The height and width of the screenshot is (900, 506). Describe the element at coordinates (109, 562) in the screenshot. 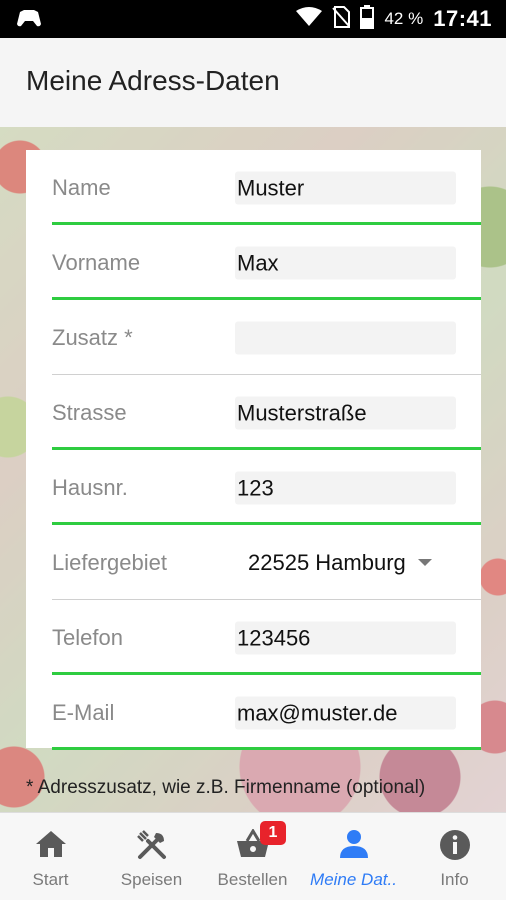

I see `field-label: Liefergebiet` at that location.